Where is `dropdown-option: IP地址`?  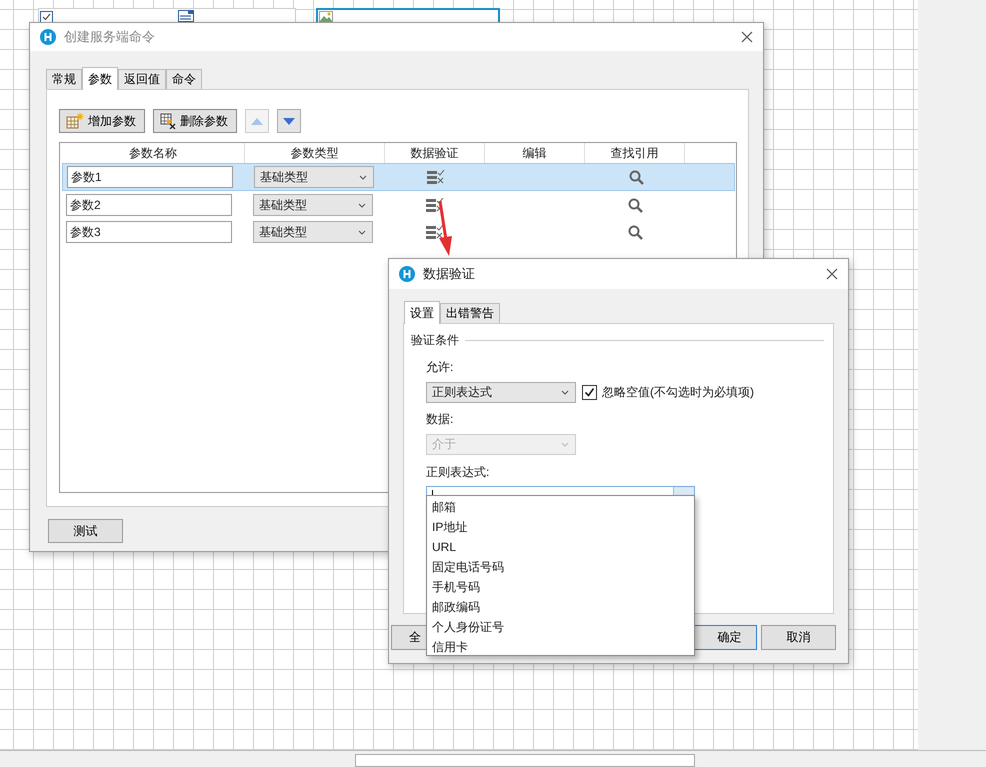
dropdown-option: IP地址 is located at coordinates (560, 527).